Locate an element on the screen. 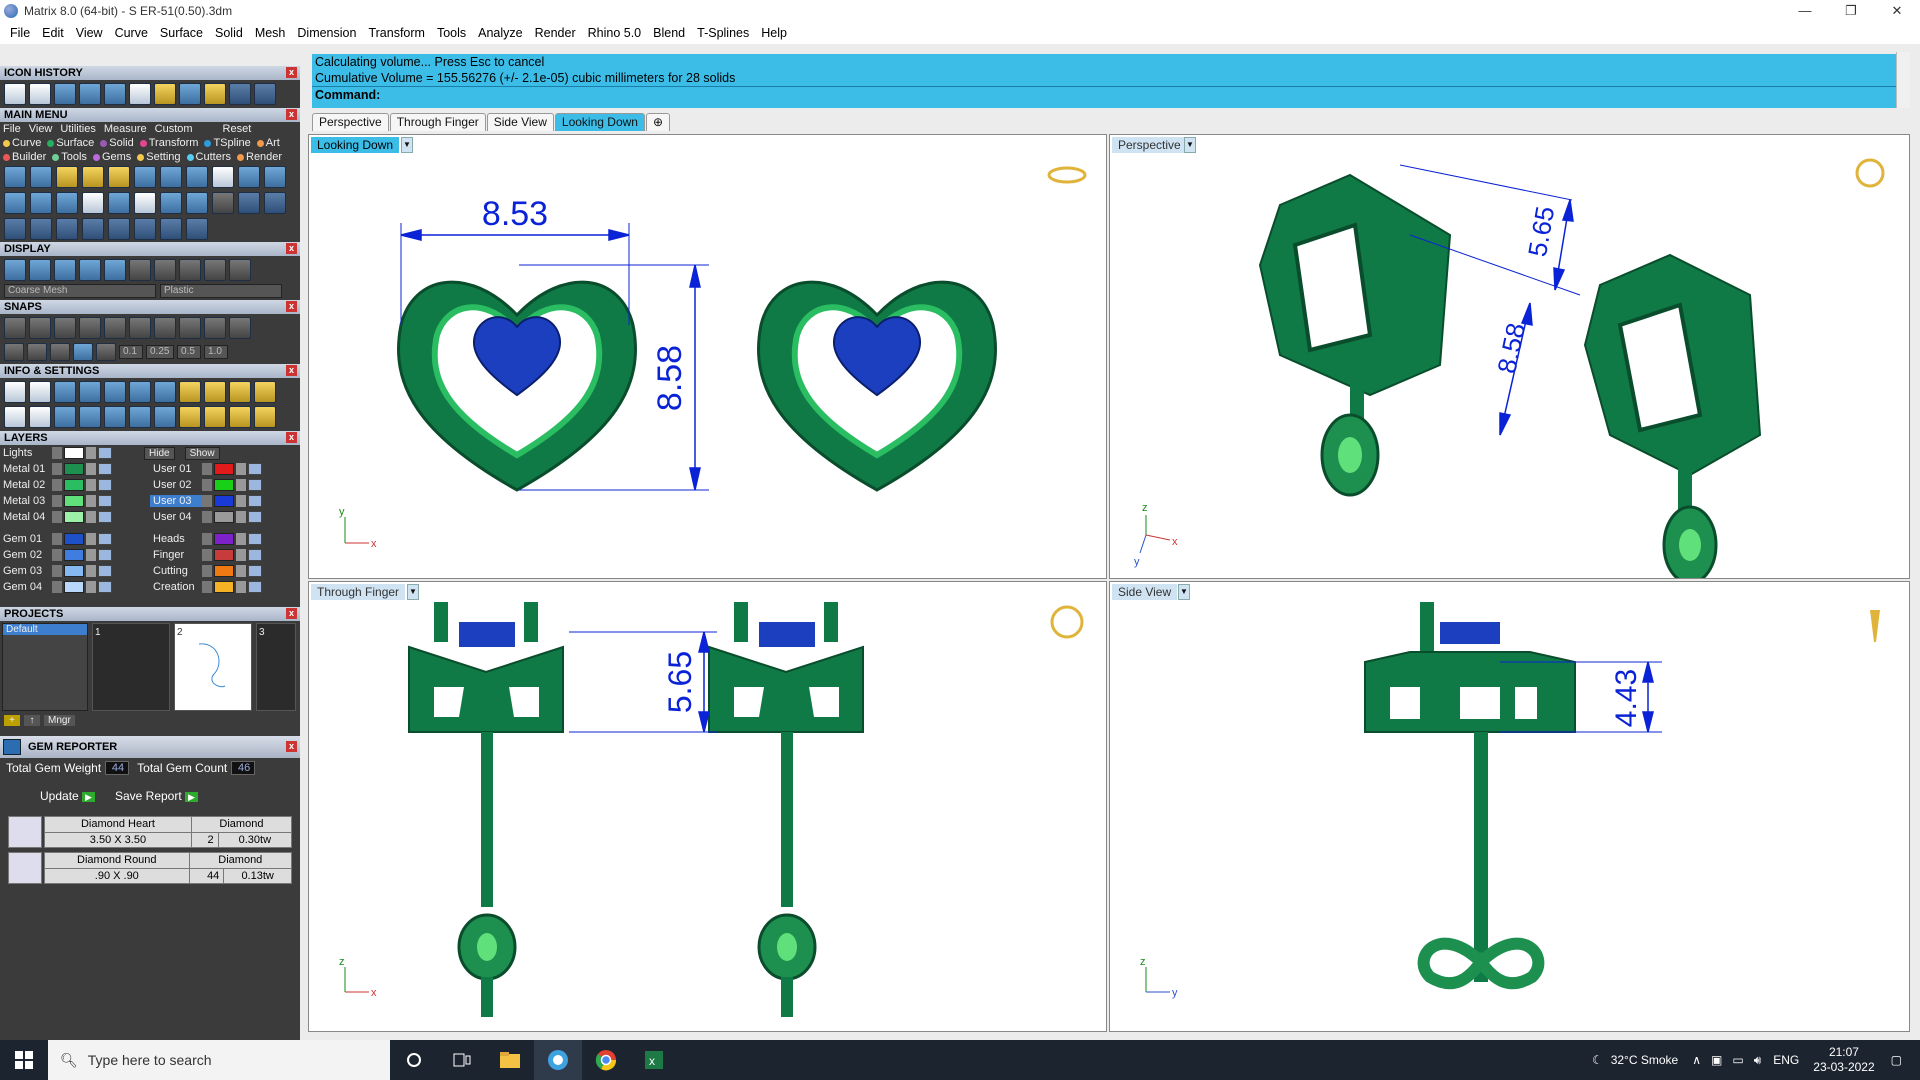  menu-help: Help is located at coordinates (774, 33).